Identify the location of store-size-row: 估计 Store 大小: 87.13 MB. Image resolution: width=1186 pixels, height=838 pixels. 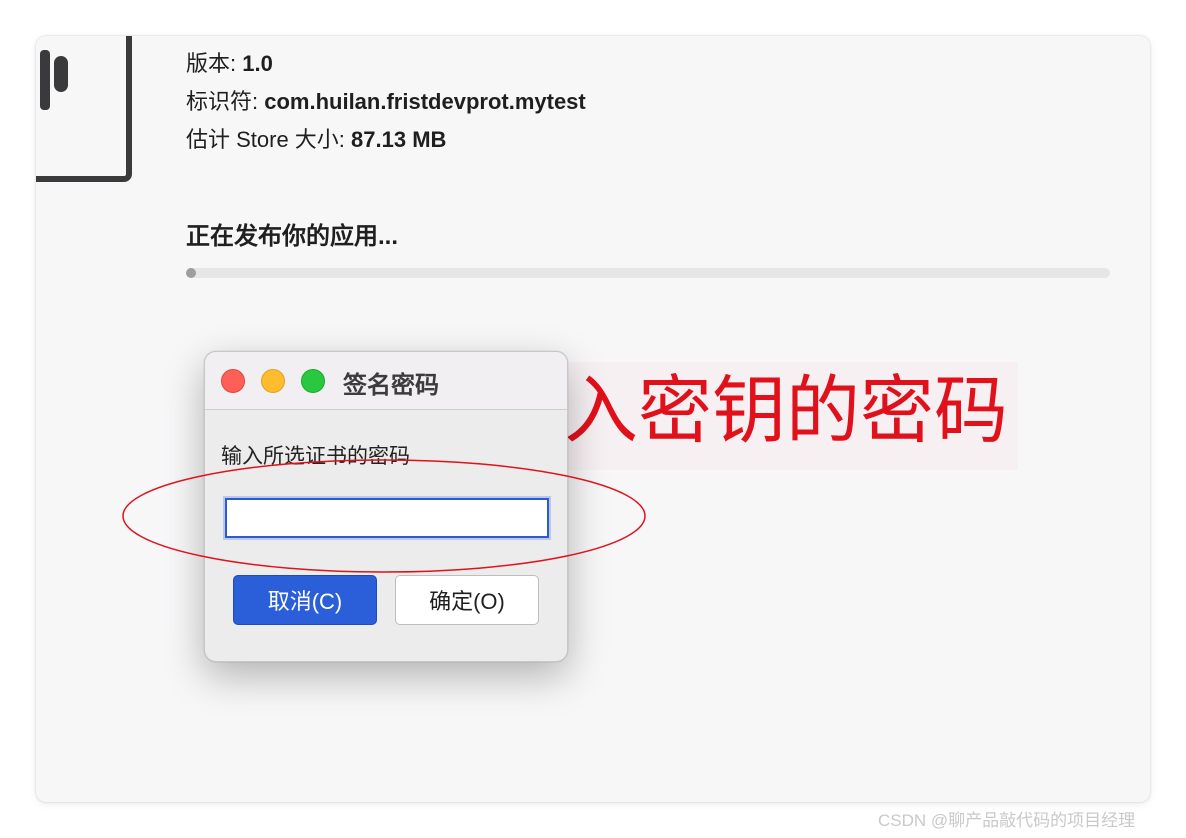
(316, 138).